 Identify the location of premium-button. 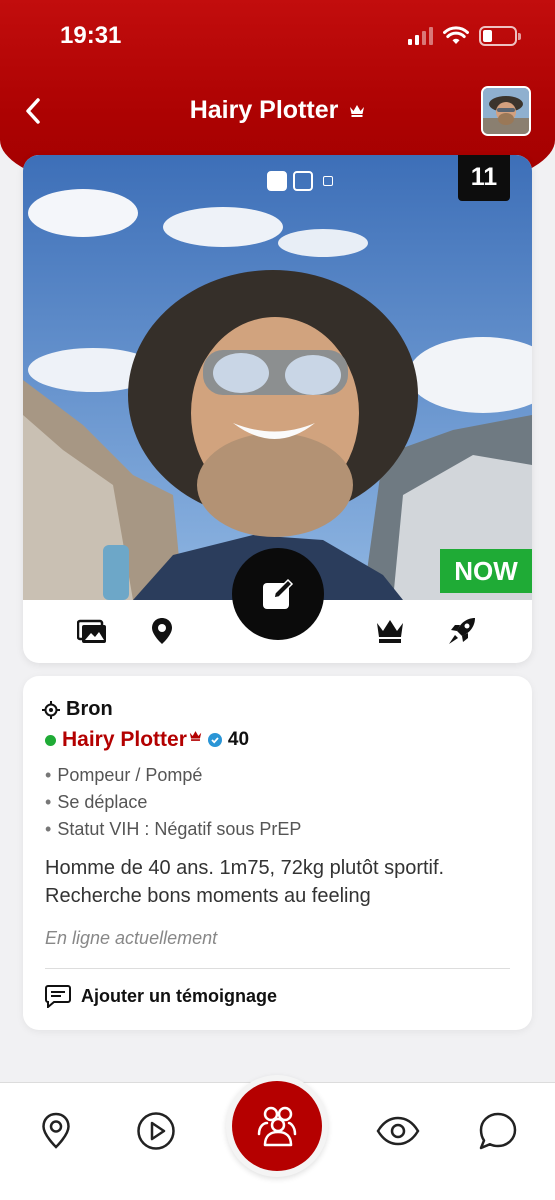
(390, 631).